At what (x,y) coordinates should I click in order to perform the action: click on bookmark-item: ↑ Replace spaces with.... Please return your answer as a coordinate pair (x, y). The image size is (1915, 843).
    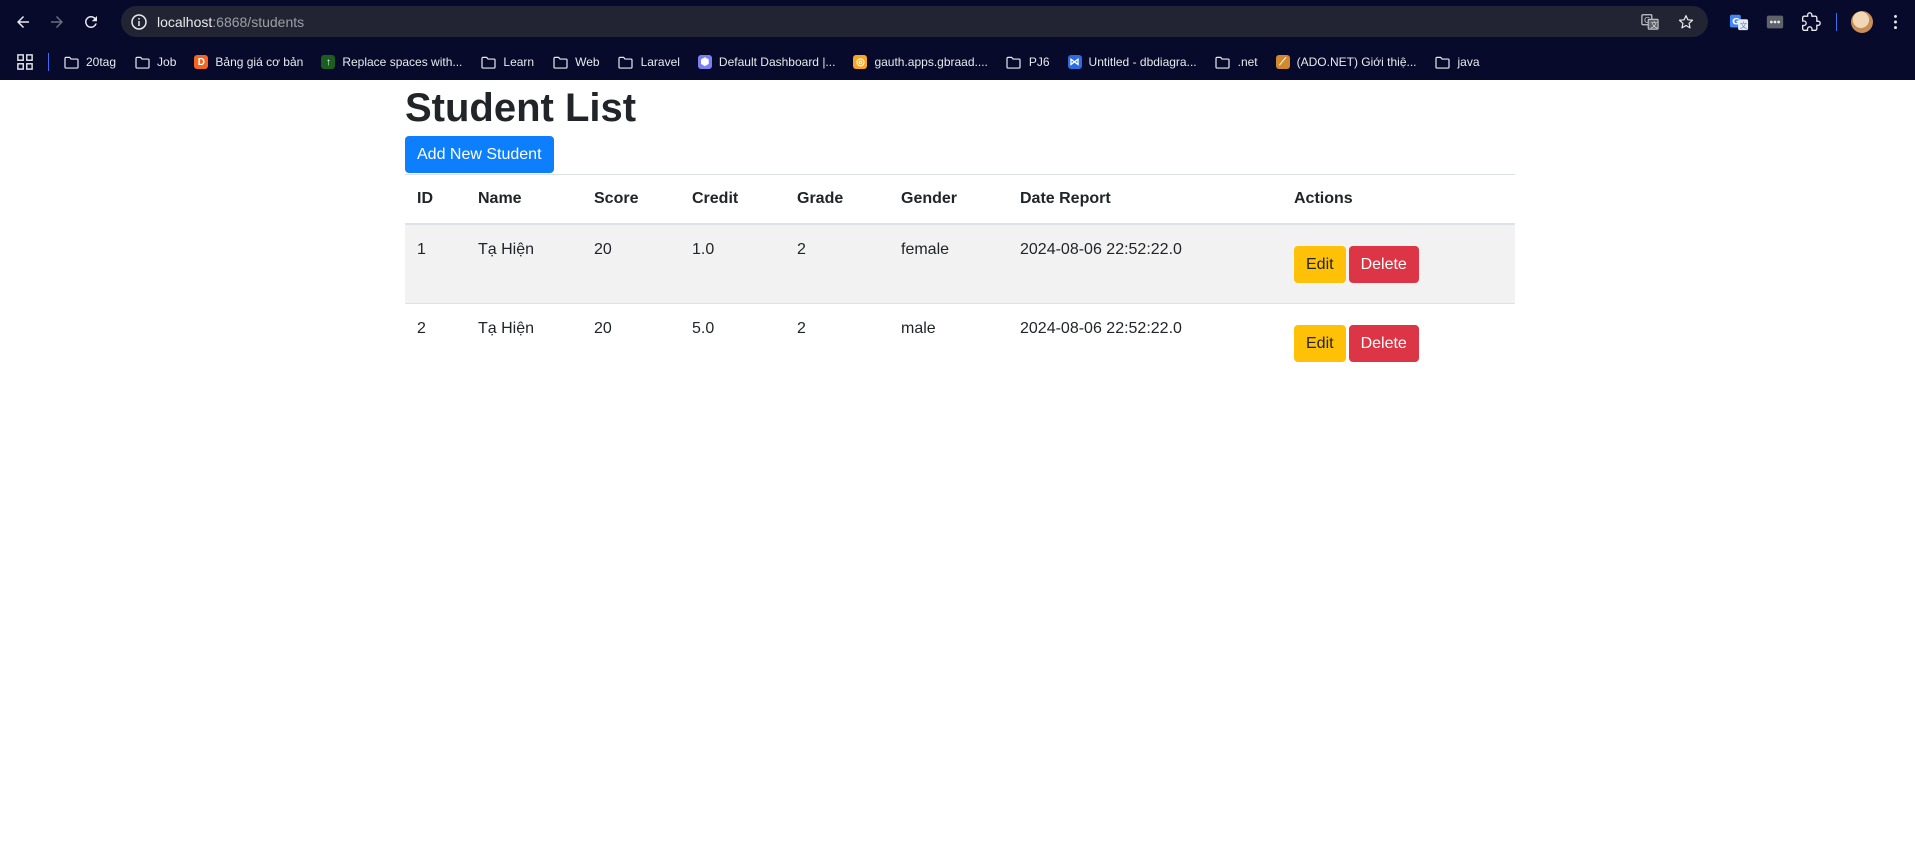
    Looking at the image, I should click on (391, 62).